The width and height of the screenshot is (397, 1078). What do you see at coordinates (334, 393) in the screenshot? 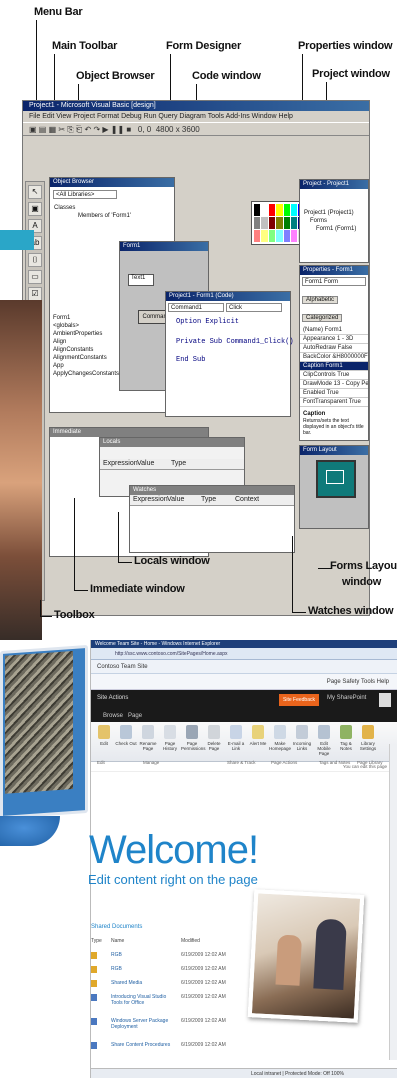
I see `property-row: Enabled True` at bounding box center [334, 393].